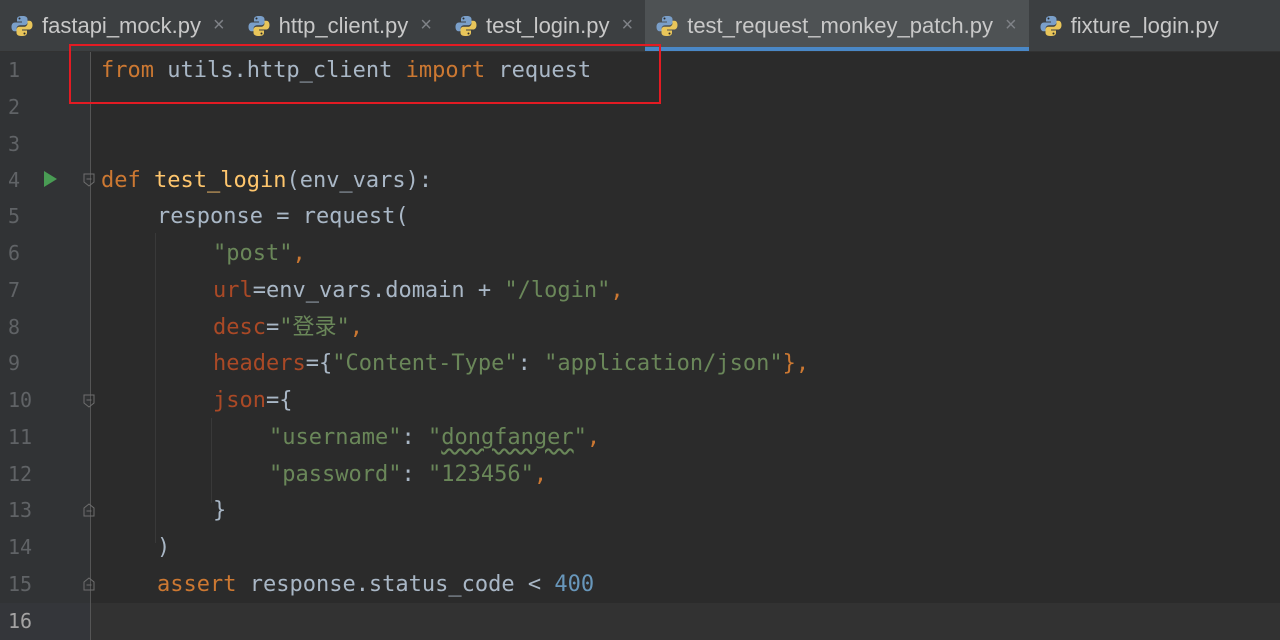  I want to click on code-text: }, so click(220, 510).